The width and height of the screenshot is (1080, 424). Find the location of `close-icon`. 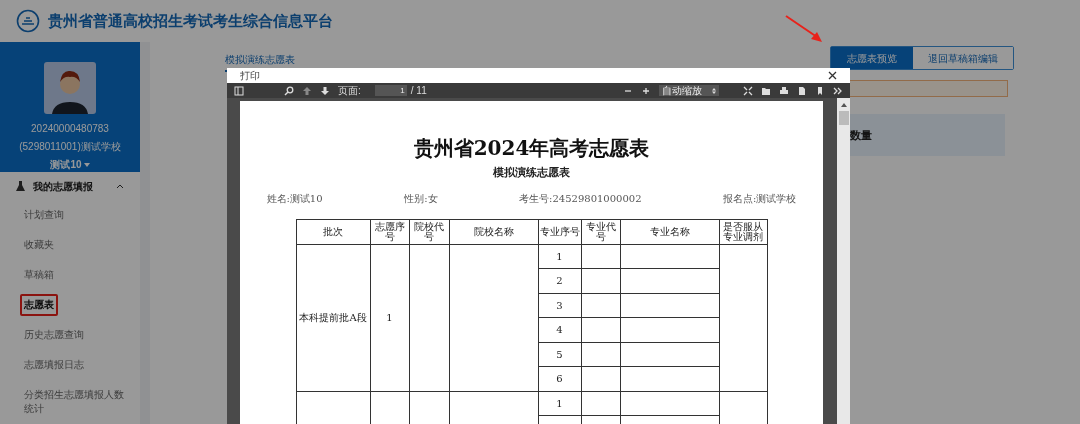

close-icon is located at coordinates (832, 75).